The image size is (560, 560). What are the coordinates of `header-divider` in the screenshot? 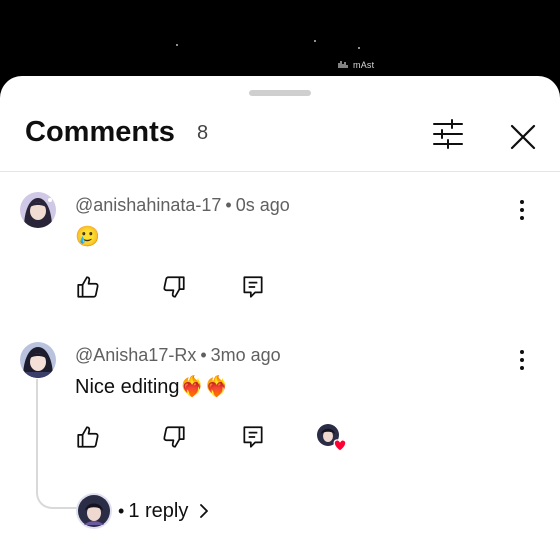 It's located at (280, 171).